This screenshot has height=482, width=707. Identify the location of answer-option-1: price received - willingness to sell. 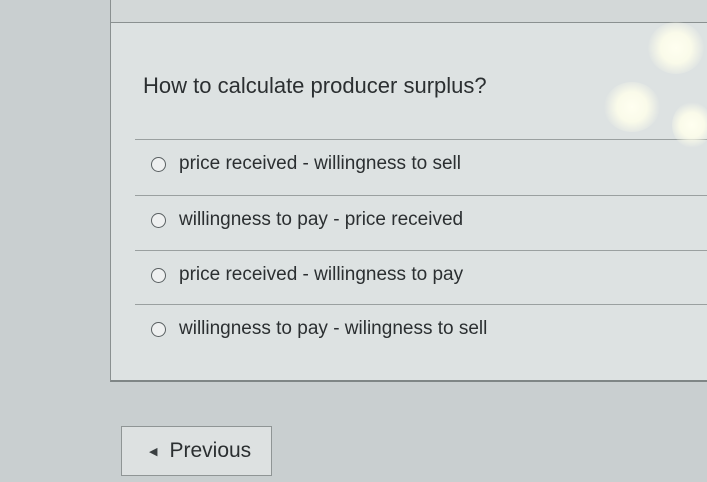
(306, 164).